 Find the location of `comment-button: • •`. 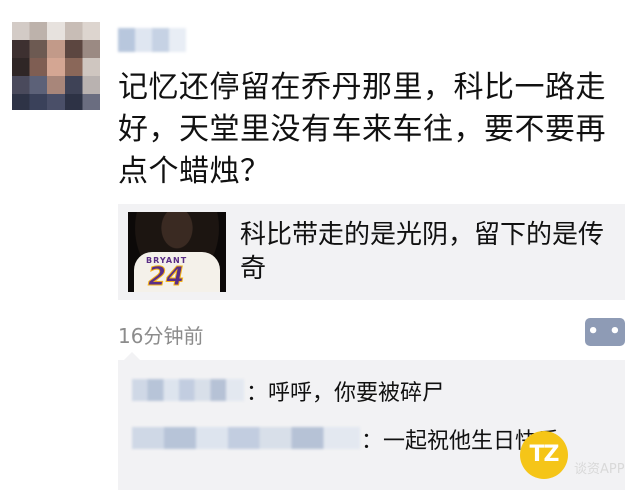

comment-button: • • is located at coordinates (605, 332).